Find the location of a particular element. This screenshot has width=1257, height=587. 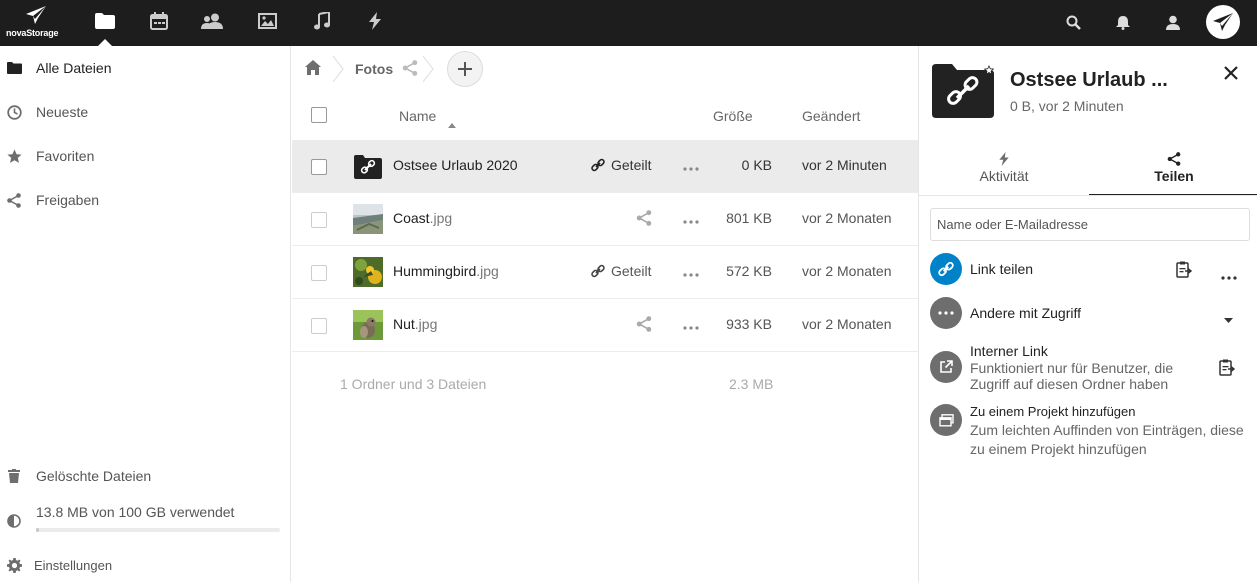

contacts-menu-icon is located at coordinates (1173, 22).